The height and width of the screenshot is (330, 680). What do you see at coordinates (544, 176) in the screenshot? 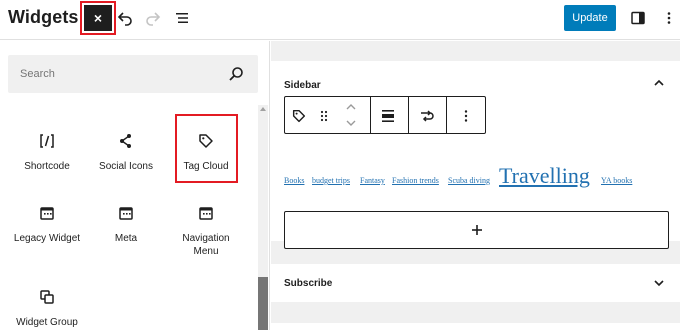
I see `tag-link: Travelling` at bounding box center [544, 176].